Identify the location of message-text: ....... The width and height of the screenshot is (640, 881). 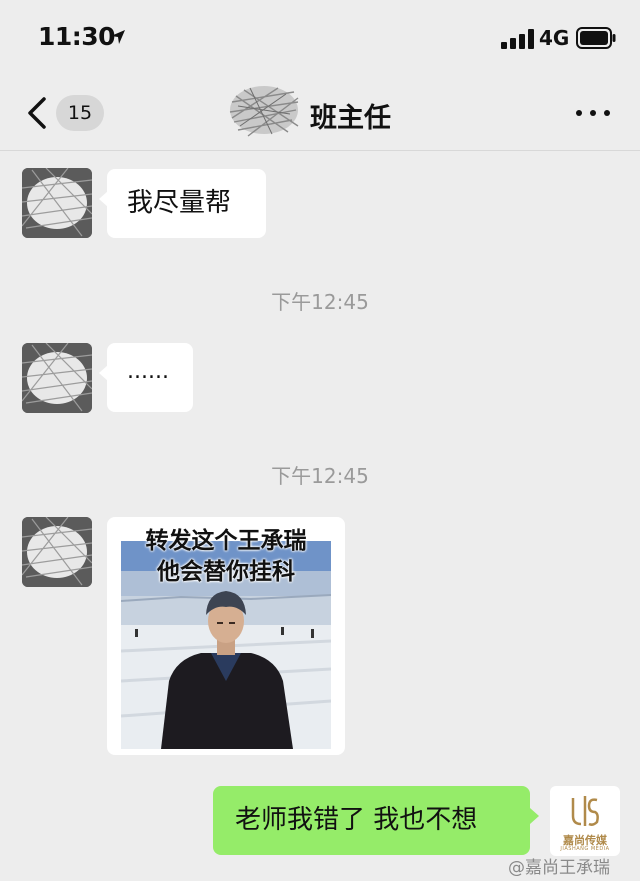
(148, 371).